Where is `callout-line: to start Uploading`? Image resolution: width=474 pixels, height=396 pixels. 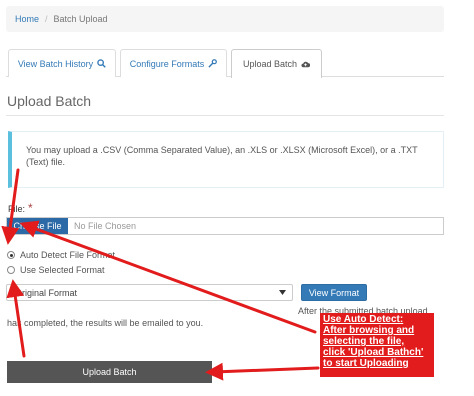
callout-line: to start Uploading is located at coordinates (366, 363).